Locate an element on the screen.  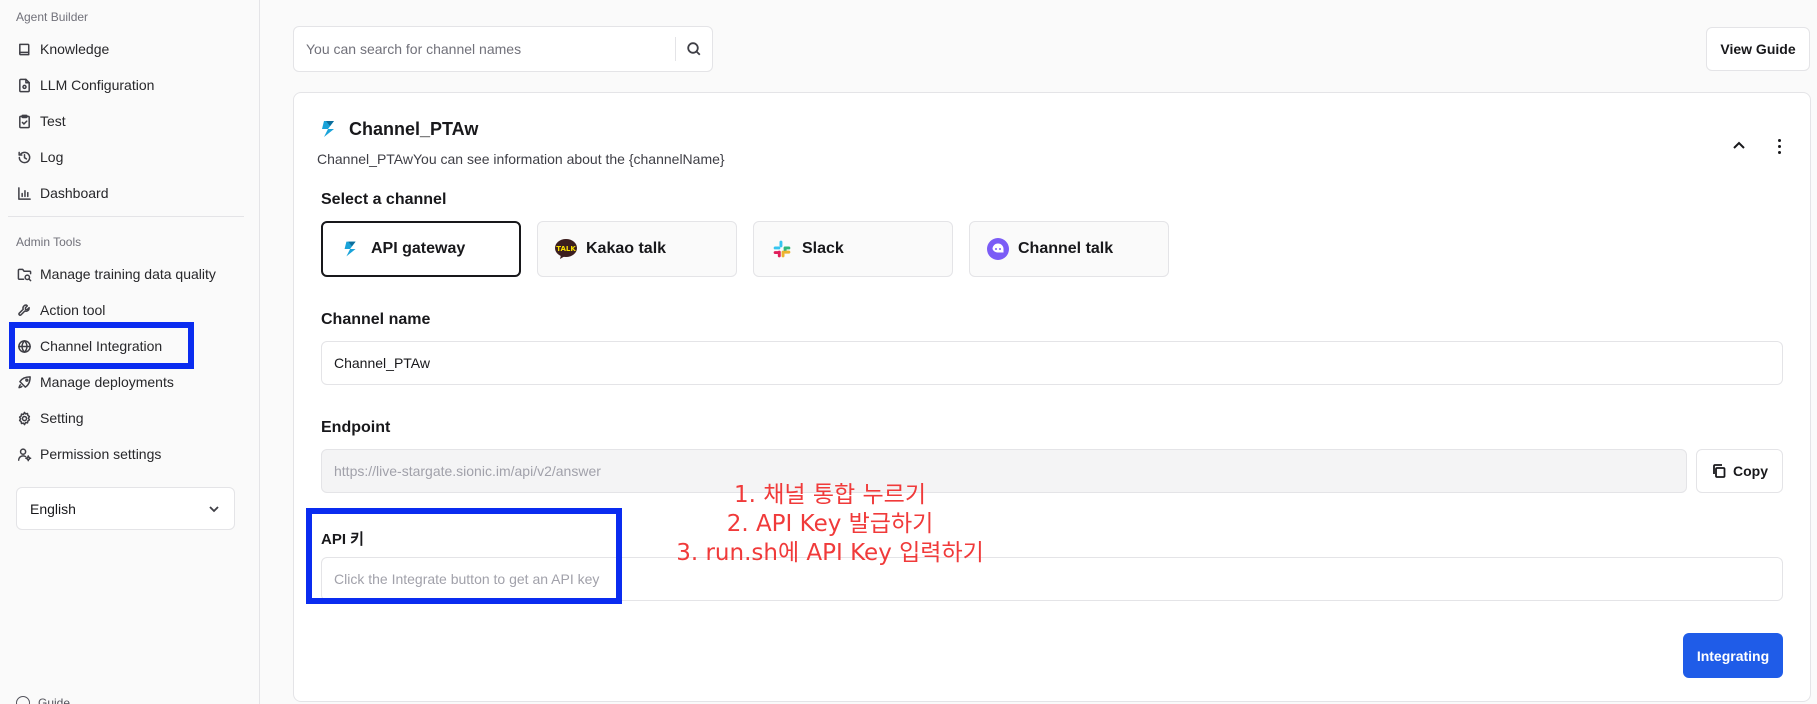
integrate-button: Integrating is located at coordinates (1733, 655).